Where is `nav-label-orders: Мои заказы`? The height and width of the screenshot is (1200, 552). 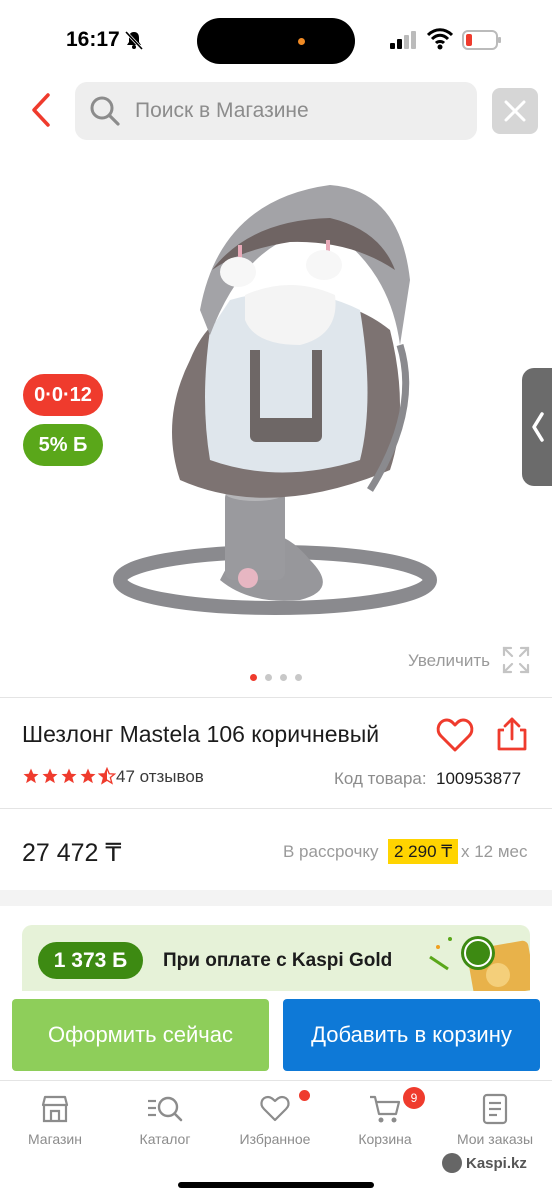
nav-label-orders: Мои заказы is located at coordinates (495, 1139).